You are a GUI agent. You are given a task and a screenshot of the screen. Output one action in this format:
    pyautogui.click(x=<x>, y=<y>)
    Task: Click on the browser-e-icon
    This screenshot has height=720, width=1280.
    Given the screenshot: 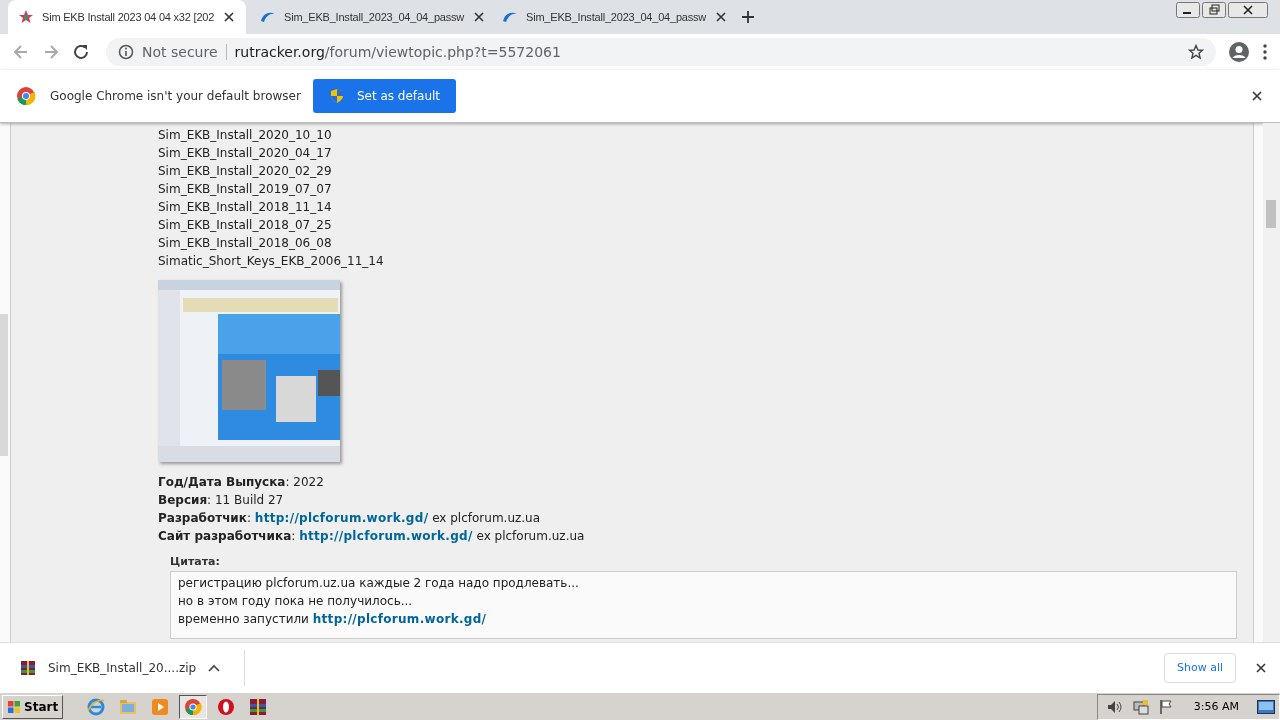 What is the action you would take?
    pyautogui.click(x=96, y=706)
    